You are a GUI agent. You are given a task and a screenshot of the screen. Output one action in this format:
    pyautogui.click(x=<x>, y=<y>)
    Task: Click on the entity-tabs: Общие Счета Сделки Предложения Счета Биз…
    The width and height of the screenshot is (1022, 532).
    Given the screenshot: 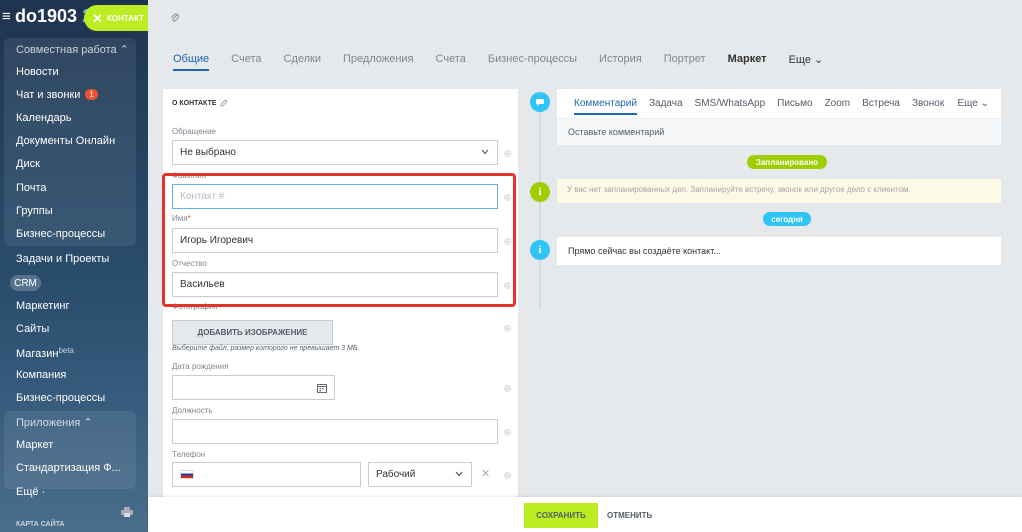 What is the action you would take?
    pyautogui.click(x=509, y=62)
    